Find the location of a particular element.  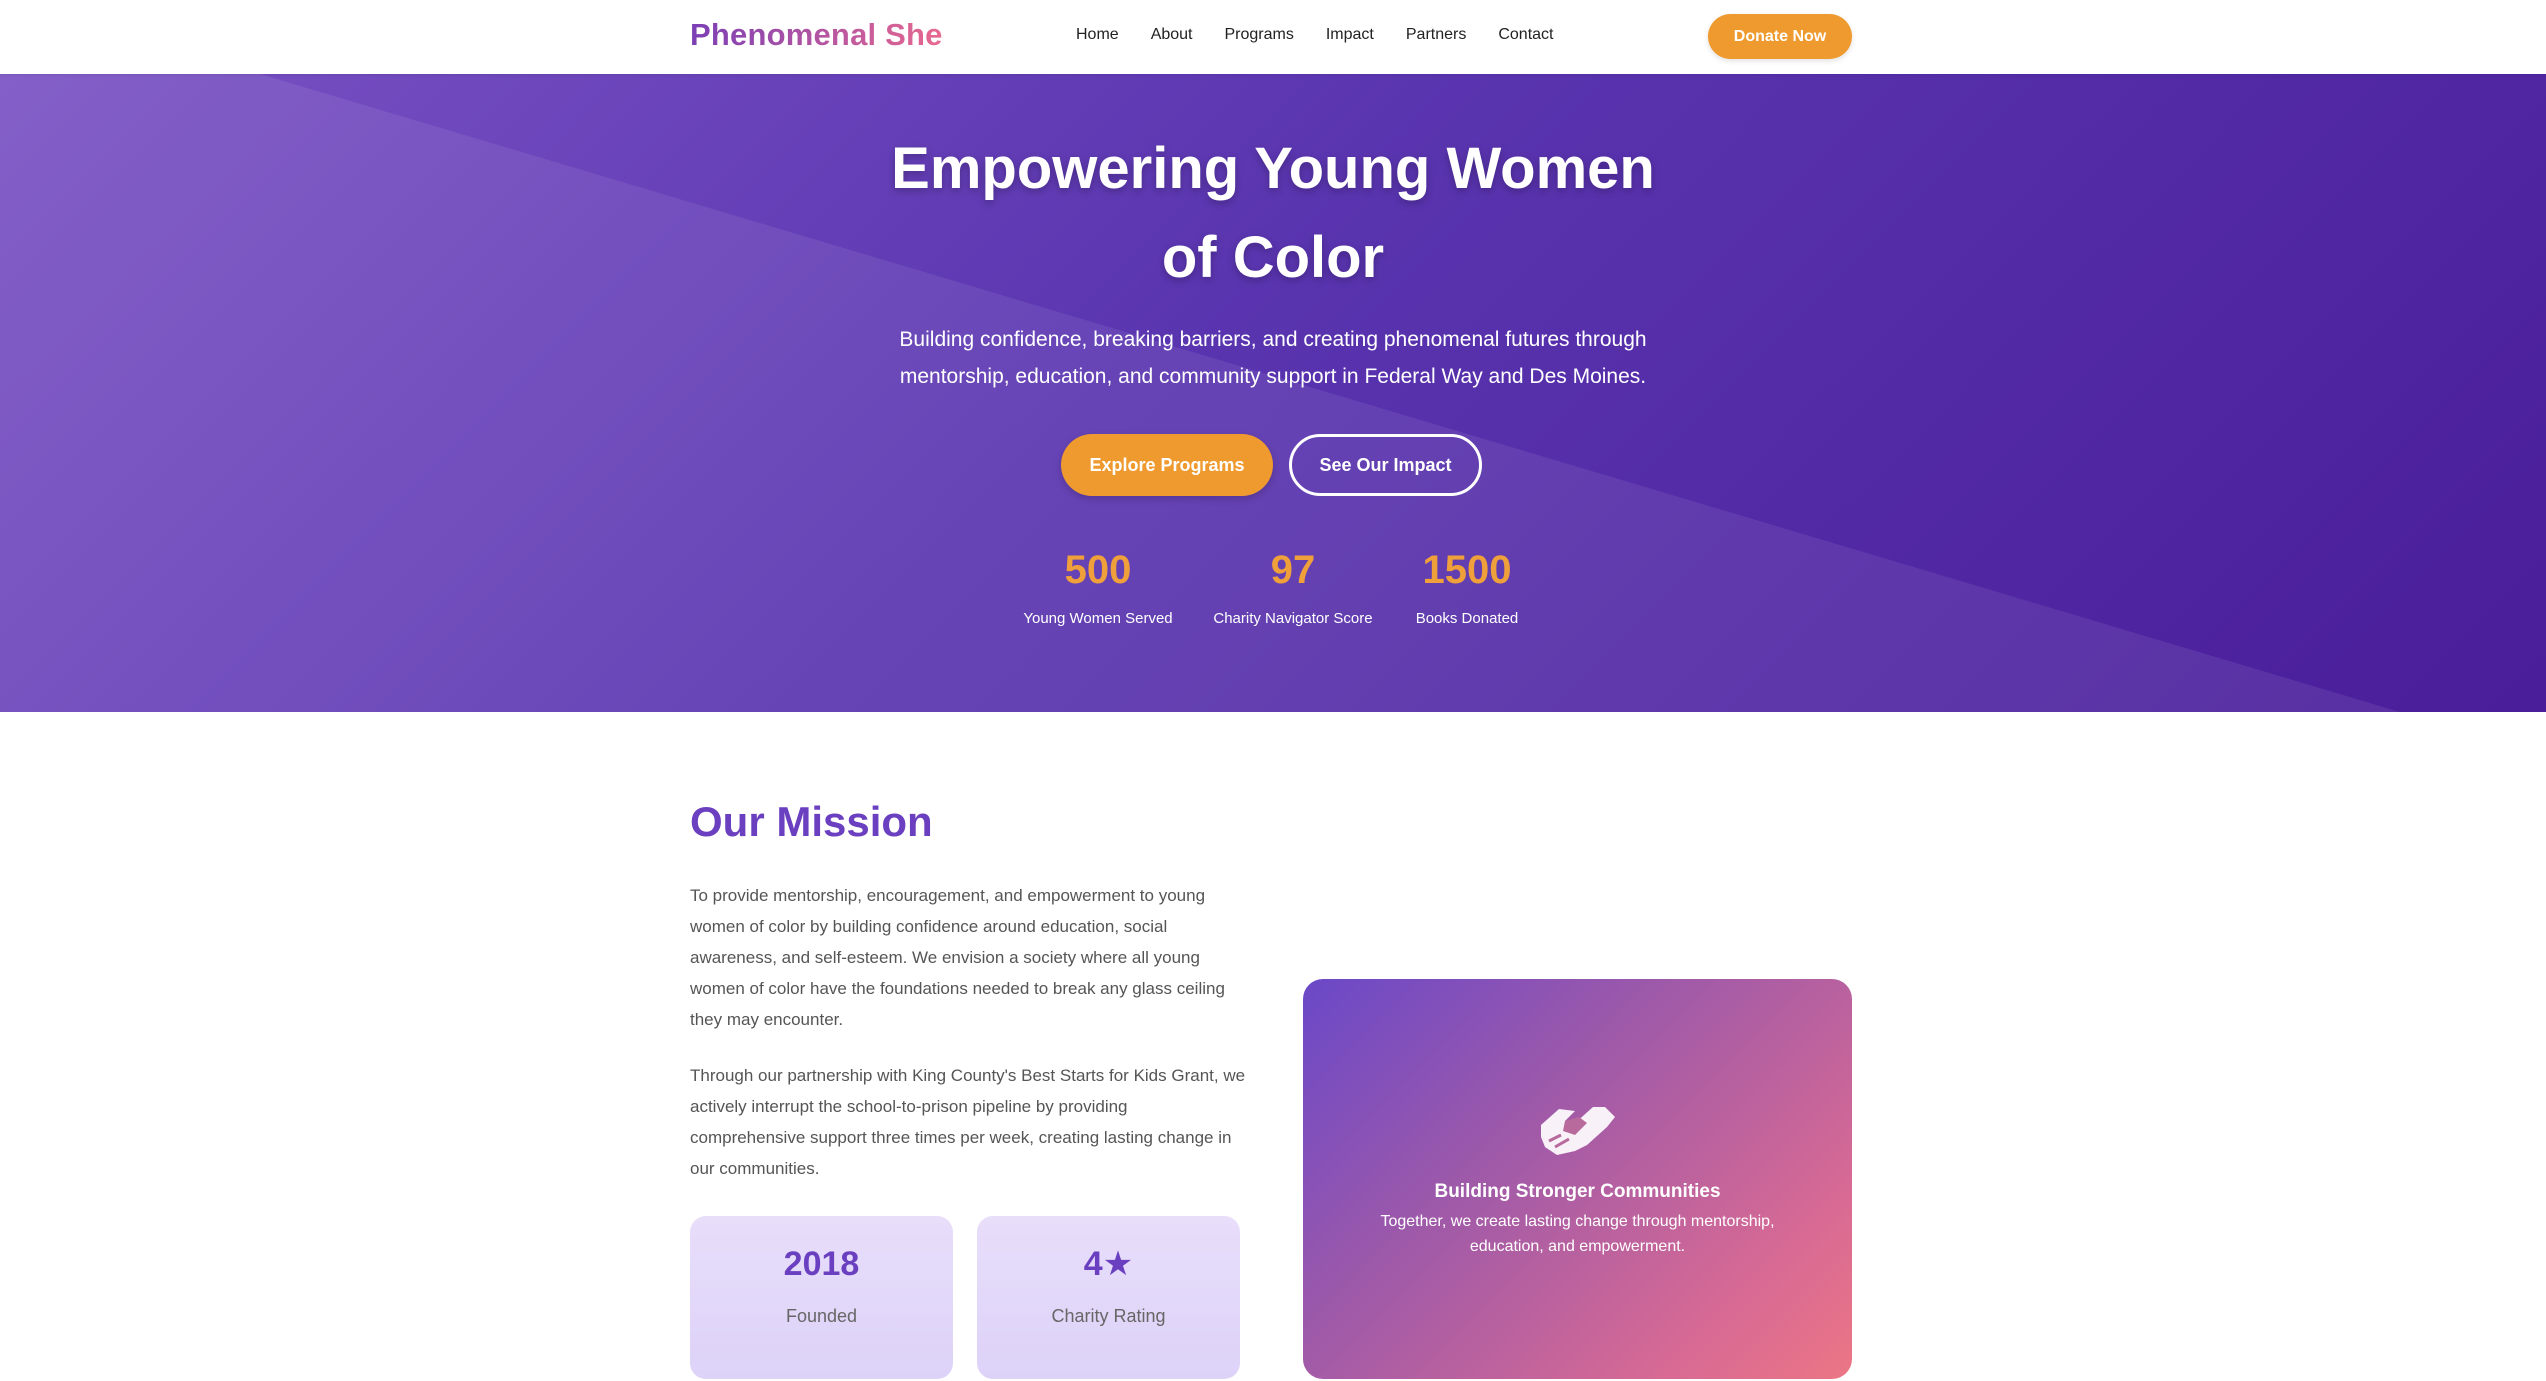

nav-link-partners: Partners is located at coordinates (1436, 35).